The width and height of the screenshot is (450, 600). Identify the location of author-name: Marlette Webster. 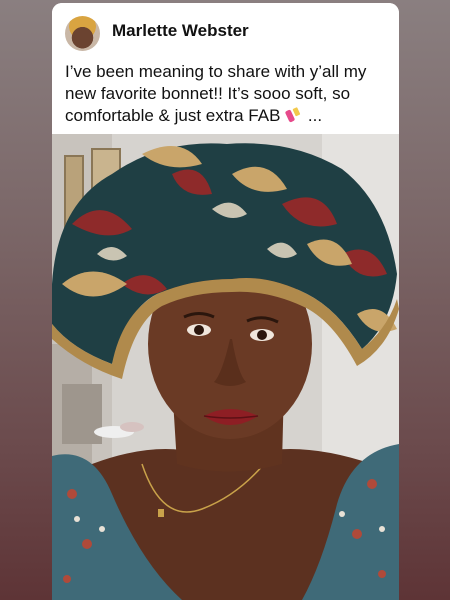
(180, 31).